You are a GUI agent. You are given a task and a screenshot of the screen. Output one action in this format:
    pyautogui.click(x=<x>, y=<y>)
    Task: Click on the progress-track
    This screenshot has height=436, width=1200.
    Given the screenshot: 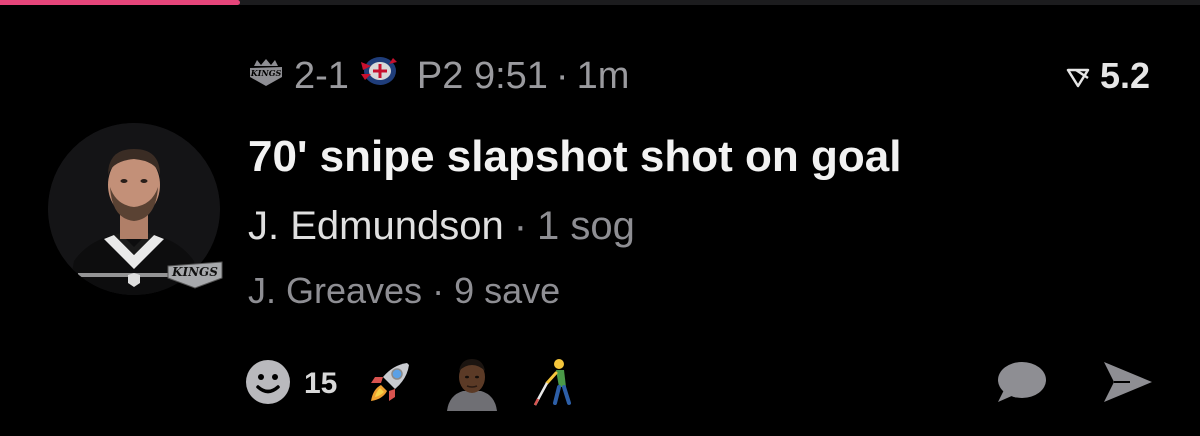 What is the action you would take?
    pyautogui.click(x=600, y=2)
    